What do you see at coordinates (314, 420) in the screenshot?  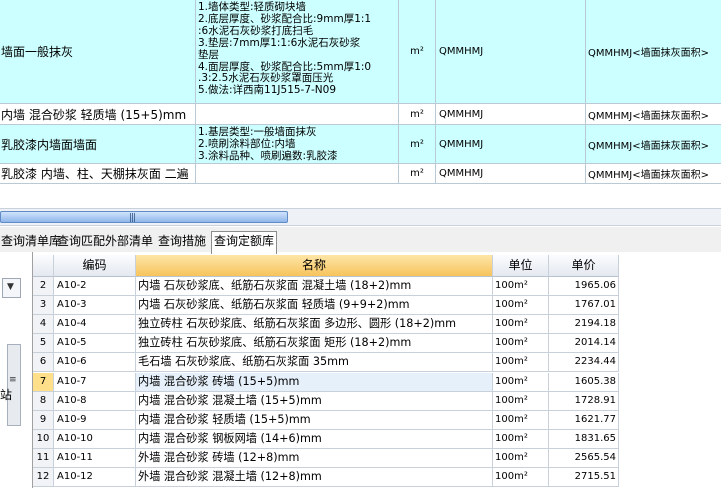 I see `quota-name: 内墙 混合砂浆 轻质墙 (15+5)mm` at bounding box center [314, 420].